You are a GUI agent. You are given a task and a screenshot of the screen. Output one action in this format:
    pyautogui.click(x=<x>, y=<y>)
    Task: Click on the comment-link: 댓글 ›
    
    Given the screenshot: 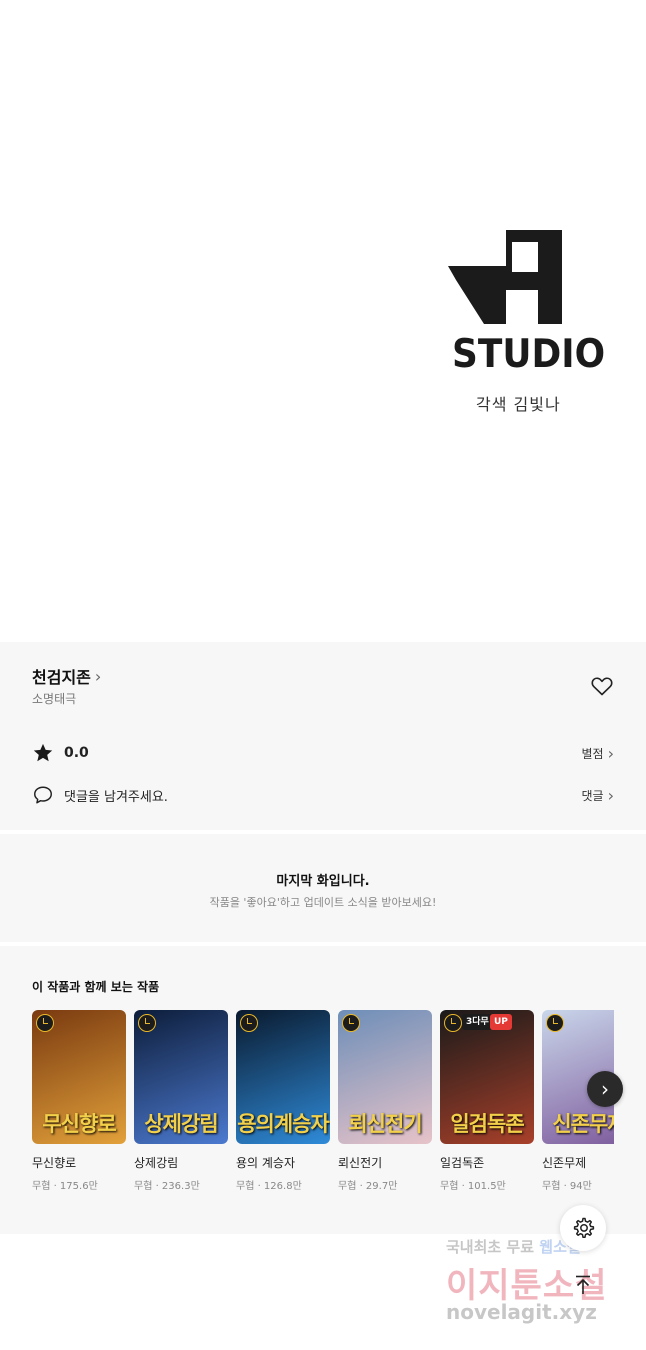 What is the action you would take?
    pyautogui.click(x=598, y=795)
    